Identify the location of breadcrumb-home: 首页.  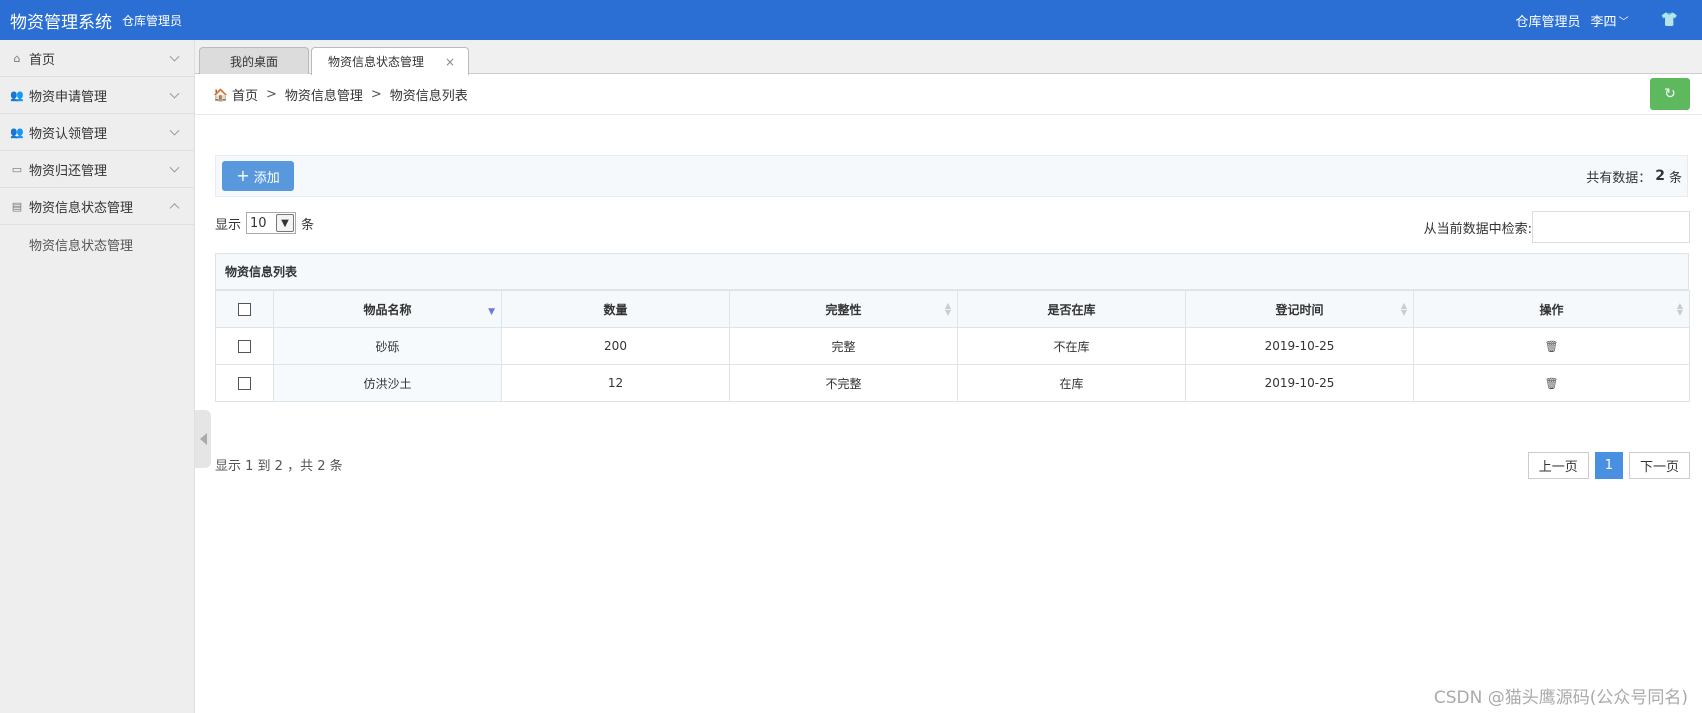
(245, 94).